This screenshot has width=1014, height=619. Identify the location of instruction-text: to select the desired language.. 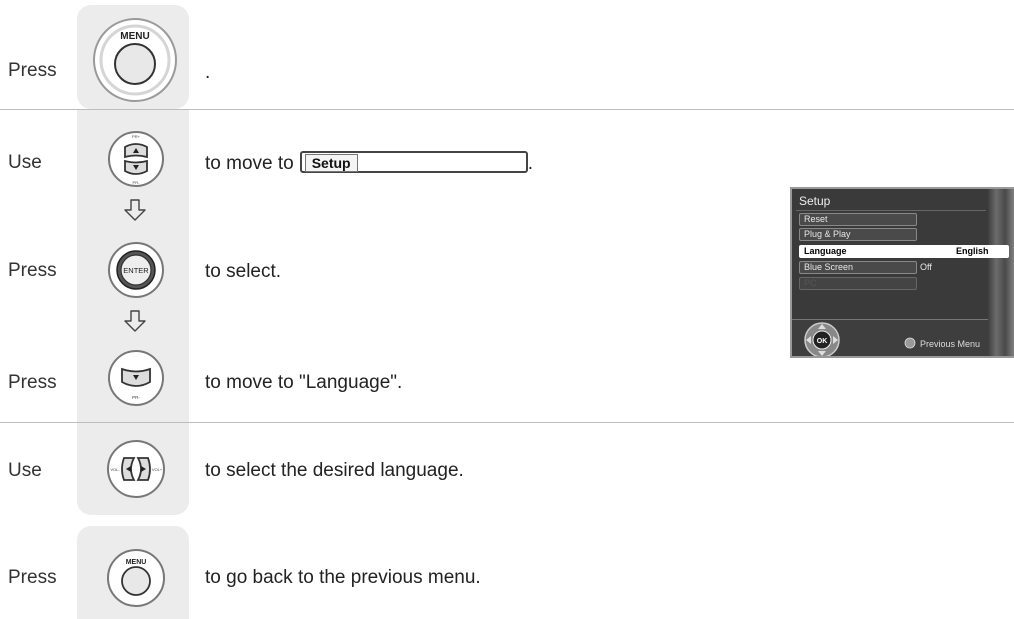
(334, 470).